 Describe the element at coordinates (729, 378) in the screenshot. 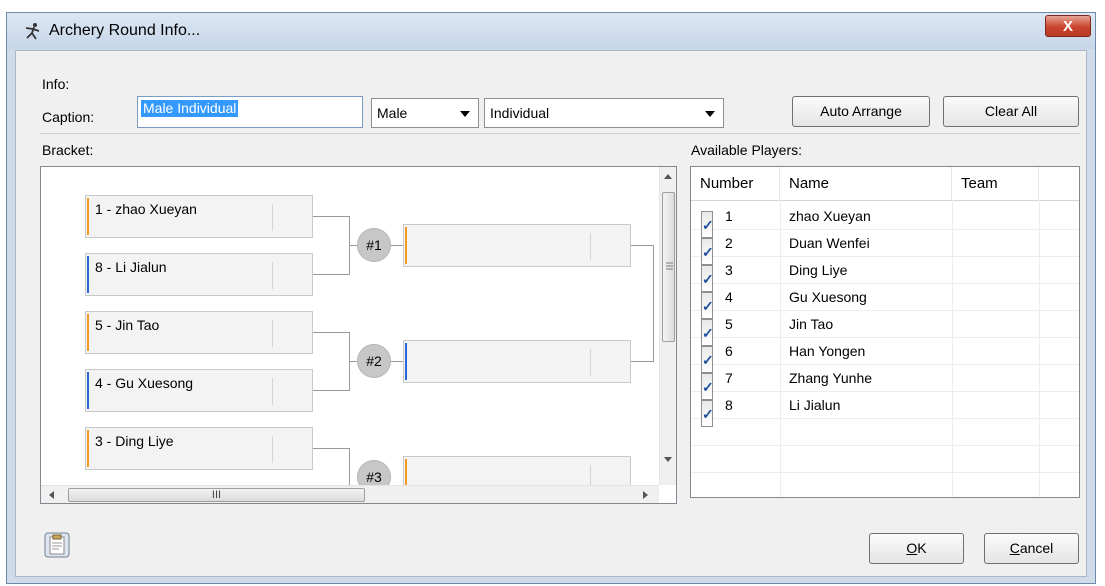

I see `player-number: 7` at that location.